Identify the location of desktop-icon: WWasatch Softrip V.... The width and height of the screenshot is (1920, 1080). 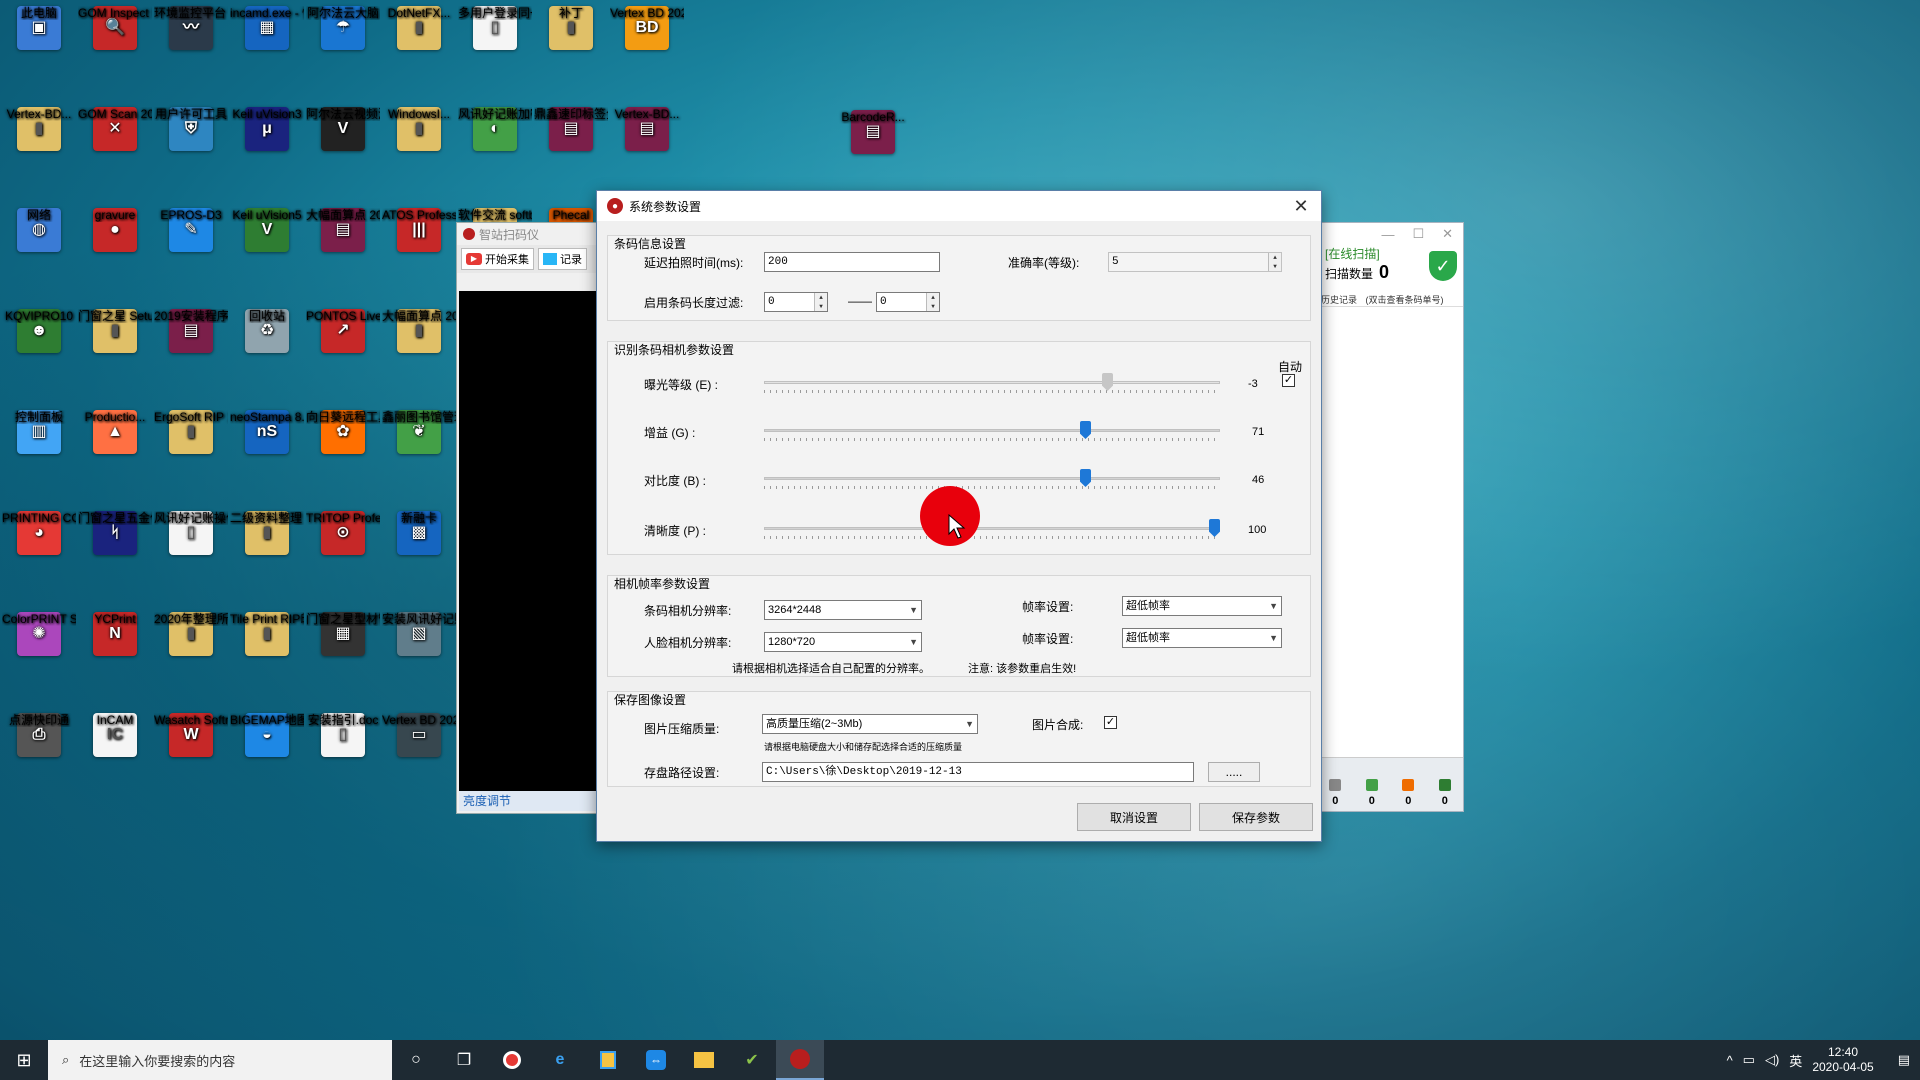
(191, 761).